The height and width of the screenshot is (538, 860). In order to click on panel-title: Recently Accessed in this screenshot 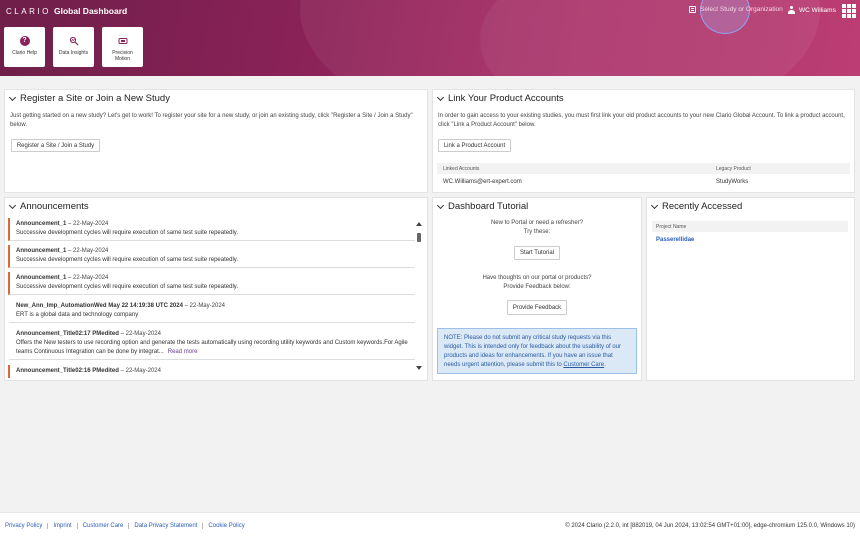, I will do `click(702, 206)`.